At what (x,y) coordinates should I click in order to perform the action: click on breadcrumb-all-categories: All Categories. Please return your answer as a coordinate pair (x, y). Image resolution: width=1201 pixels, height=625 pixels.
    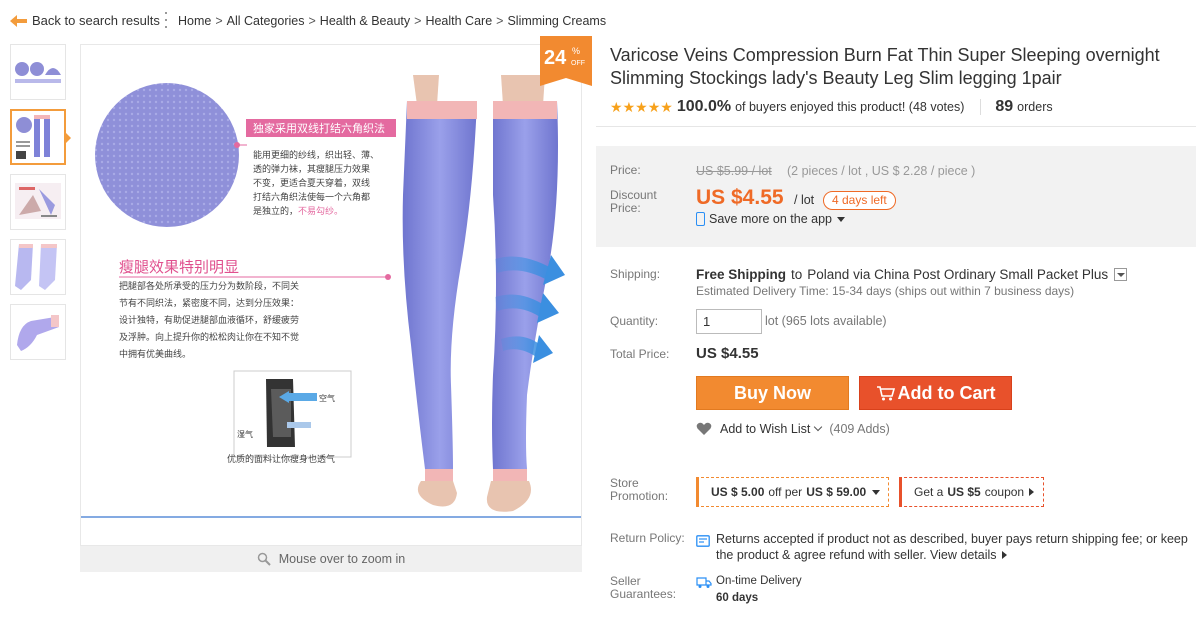
    Looking at the image, I should click on (266, 21).